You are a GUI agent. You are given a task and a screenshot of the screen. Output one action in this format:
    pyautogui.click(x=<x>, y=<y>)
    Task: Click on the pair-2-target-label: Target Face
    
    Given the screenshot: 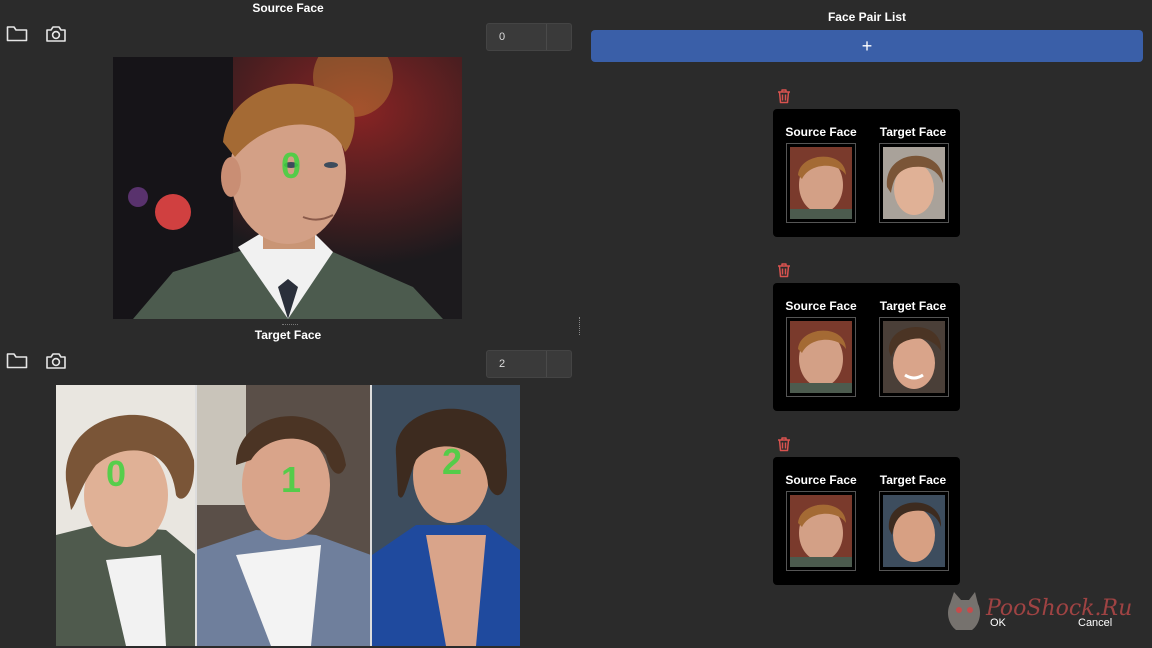 What is the action you would take?
    pyautogui.click(x=913, y=306)
    